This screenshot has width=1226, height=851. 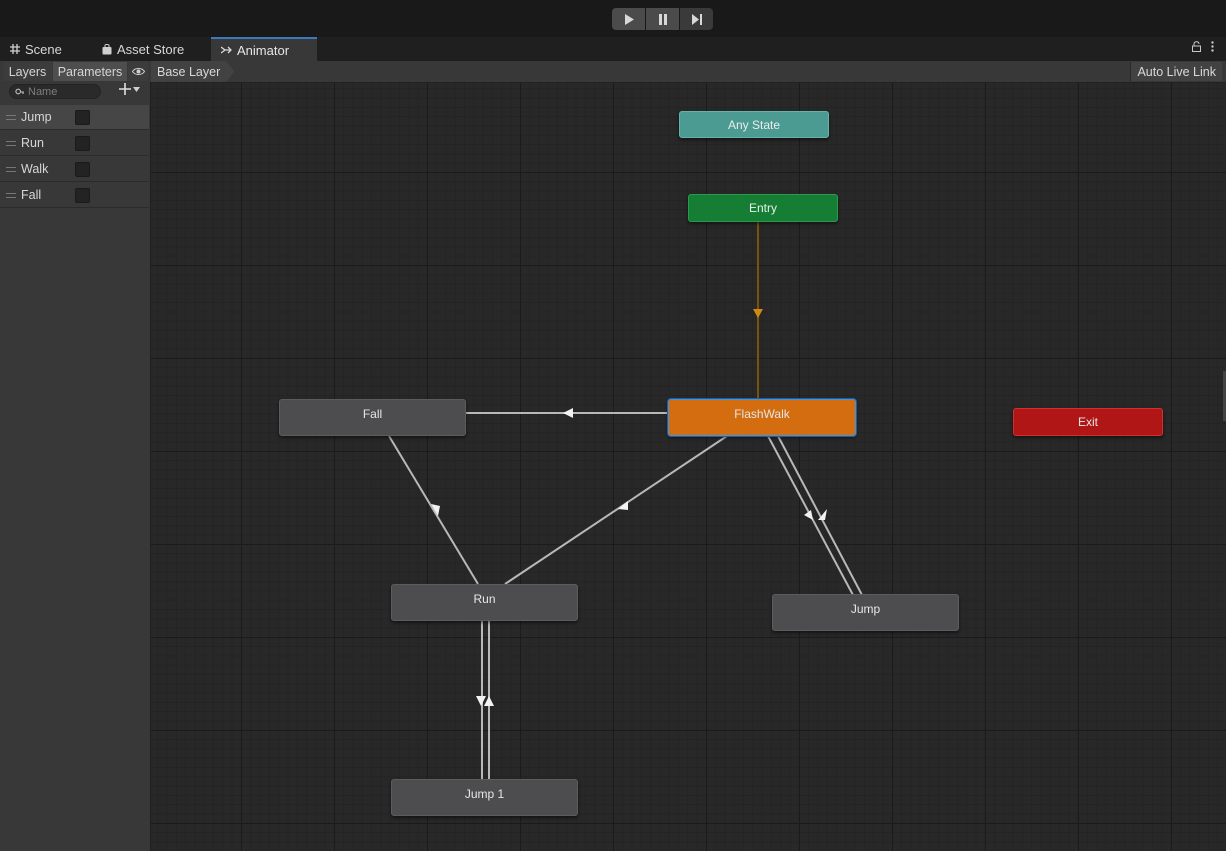 What do you see at coordinates (27, 71) in the screenshot?
I see `layers-tab-button: Layers` at bounding box center [27, 71].